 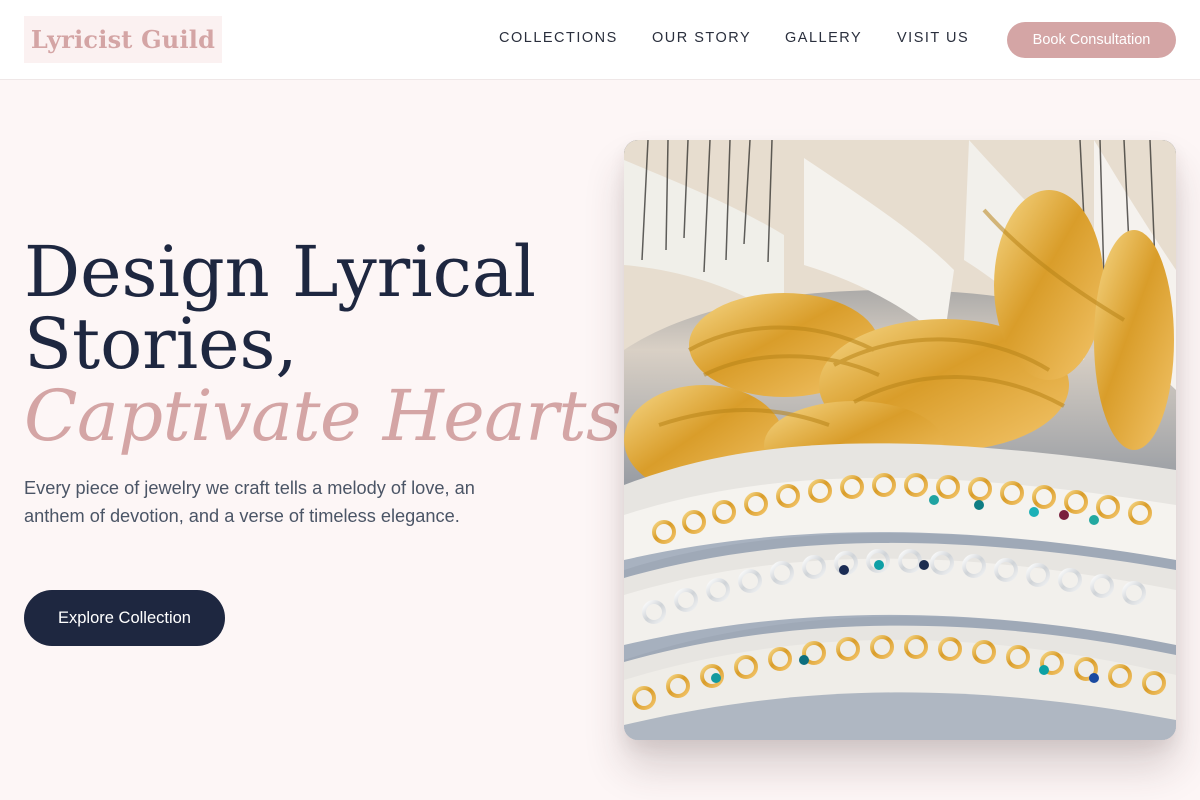 I want to click on hero-title-line-1: Design Lyrical, so click(x=280, y=272).